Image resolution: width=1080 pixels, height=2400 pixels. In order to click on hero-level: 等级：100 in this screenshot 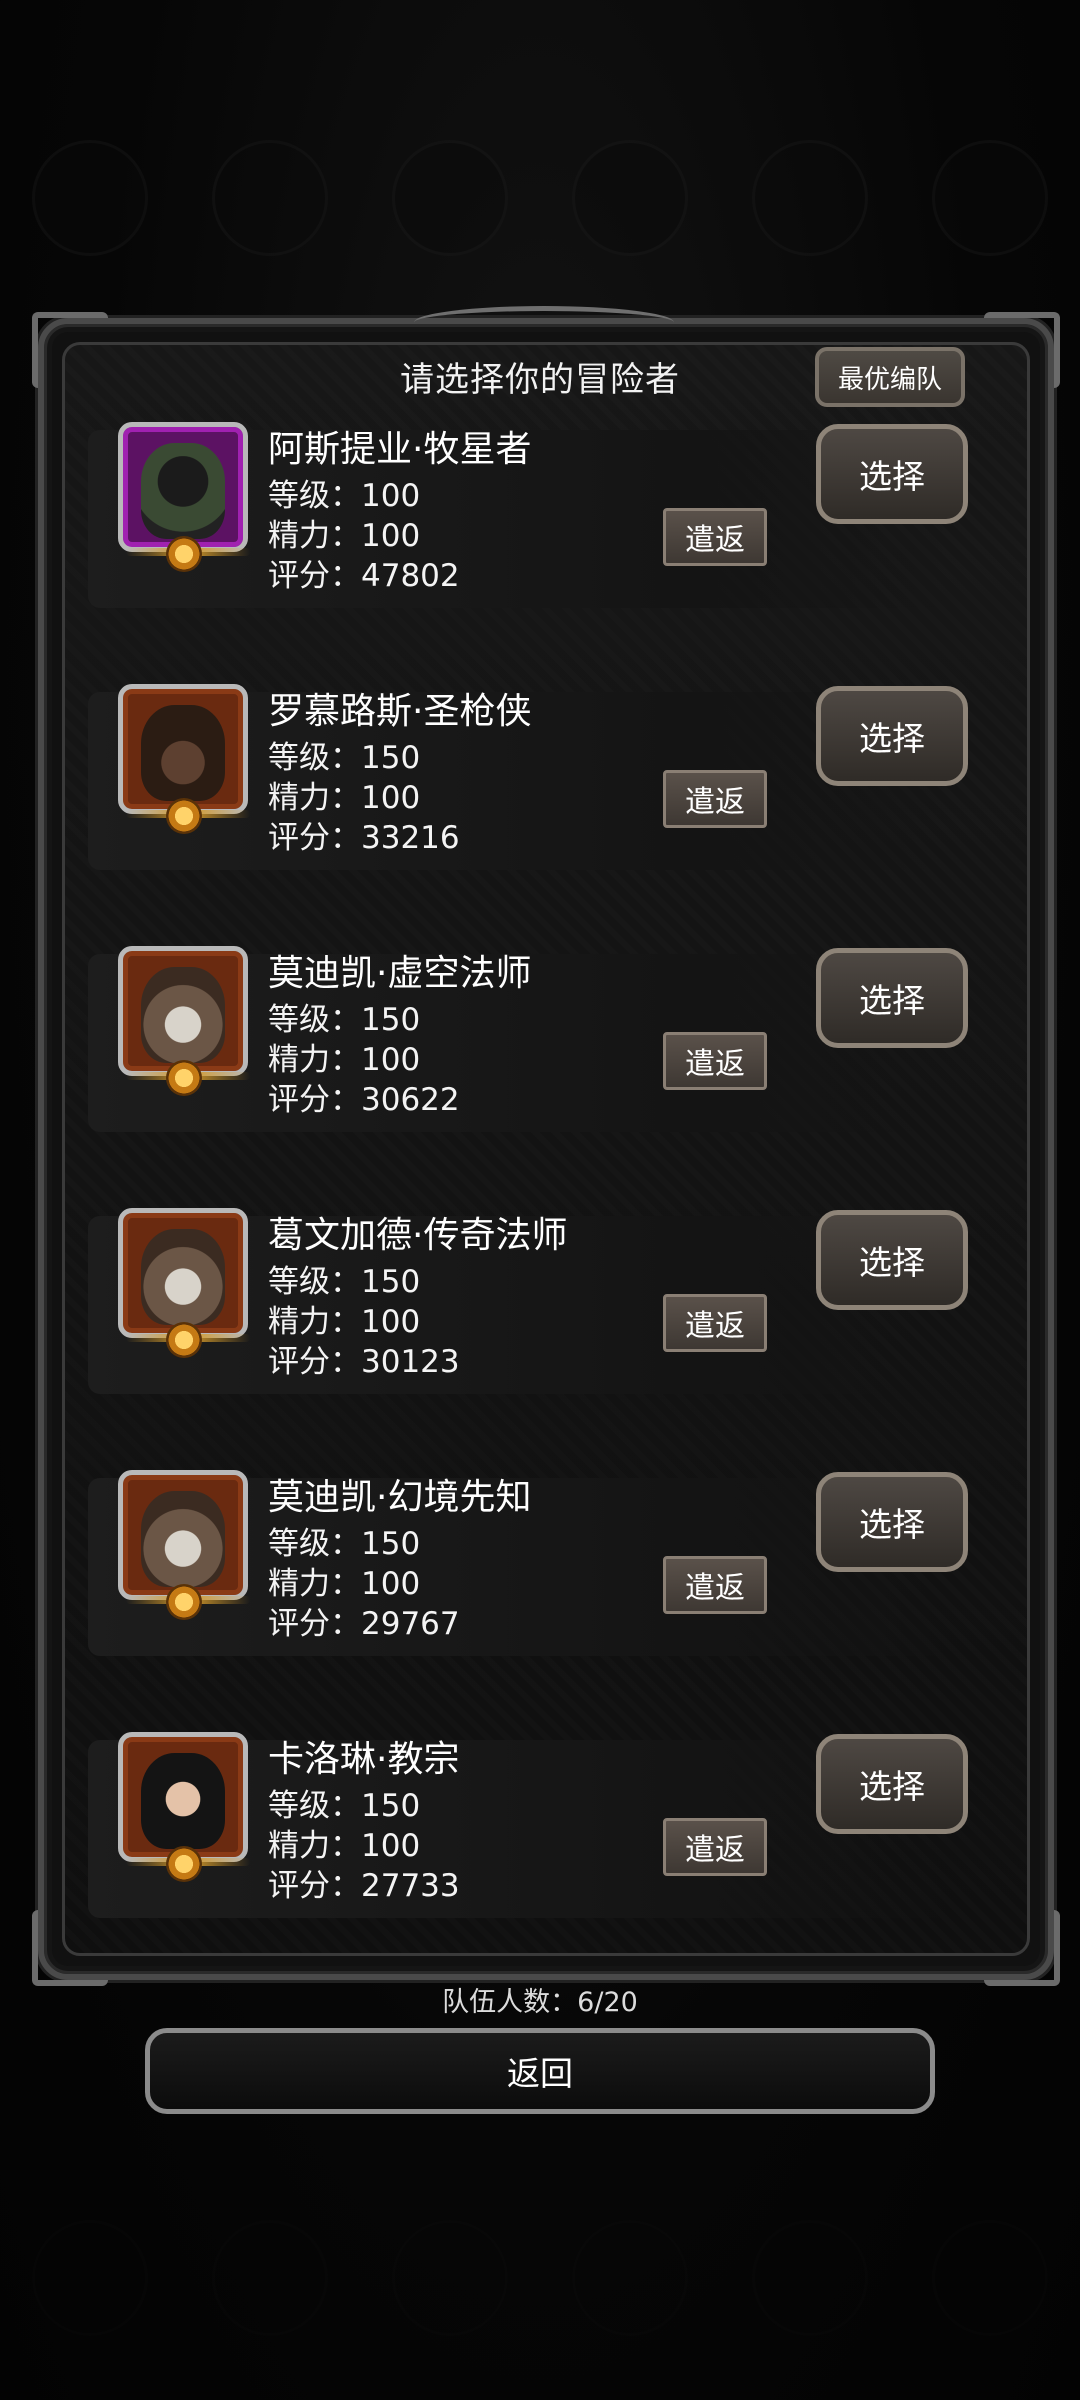, I will do `click(344, 496)`.